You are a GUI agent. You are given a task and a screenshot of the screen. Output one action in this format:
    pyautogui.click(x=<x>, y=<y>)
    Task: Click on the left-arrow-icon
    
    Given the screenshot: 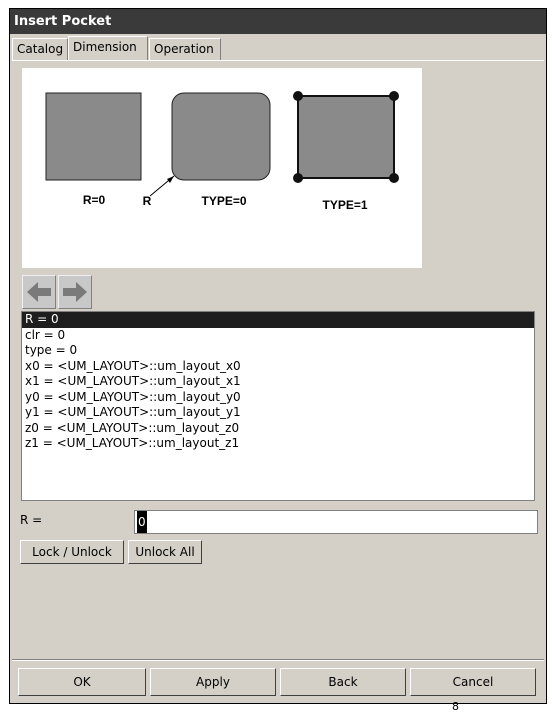 What is the action you would take?
    pyautogui.click(x=39, y=292)
    